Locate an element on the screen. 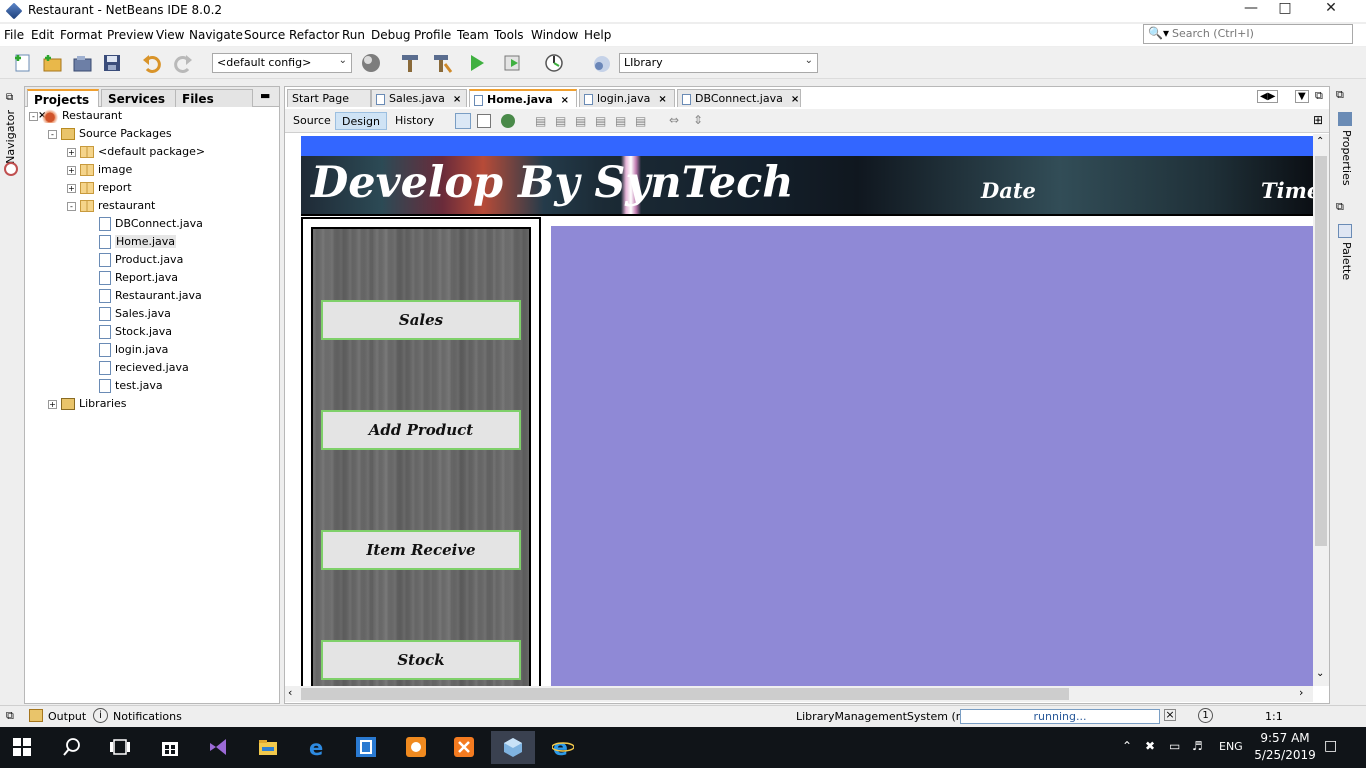  tree-item: Sales.java is located at coordinates (128, 316).